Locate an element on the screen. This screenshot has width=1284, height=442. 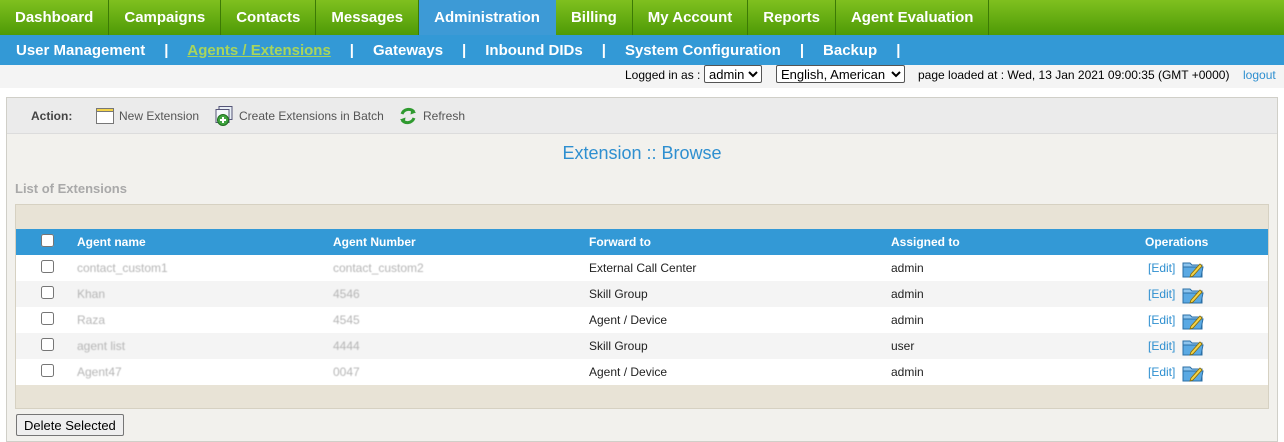
action-label: Action: is located at coordinates (52, 116).